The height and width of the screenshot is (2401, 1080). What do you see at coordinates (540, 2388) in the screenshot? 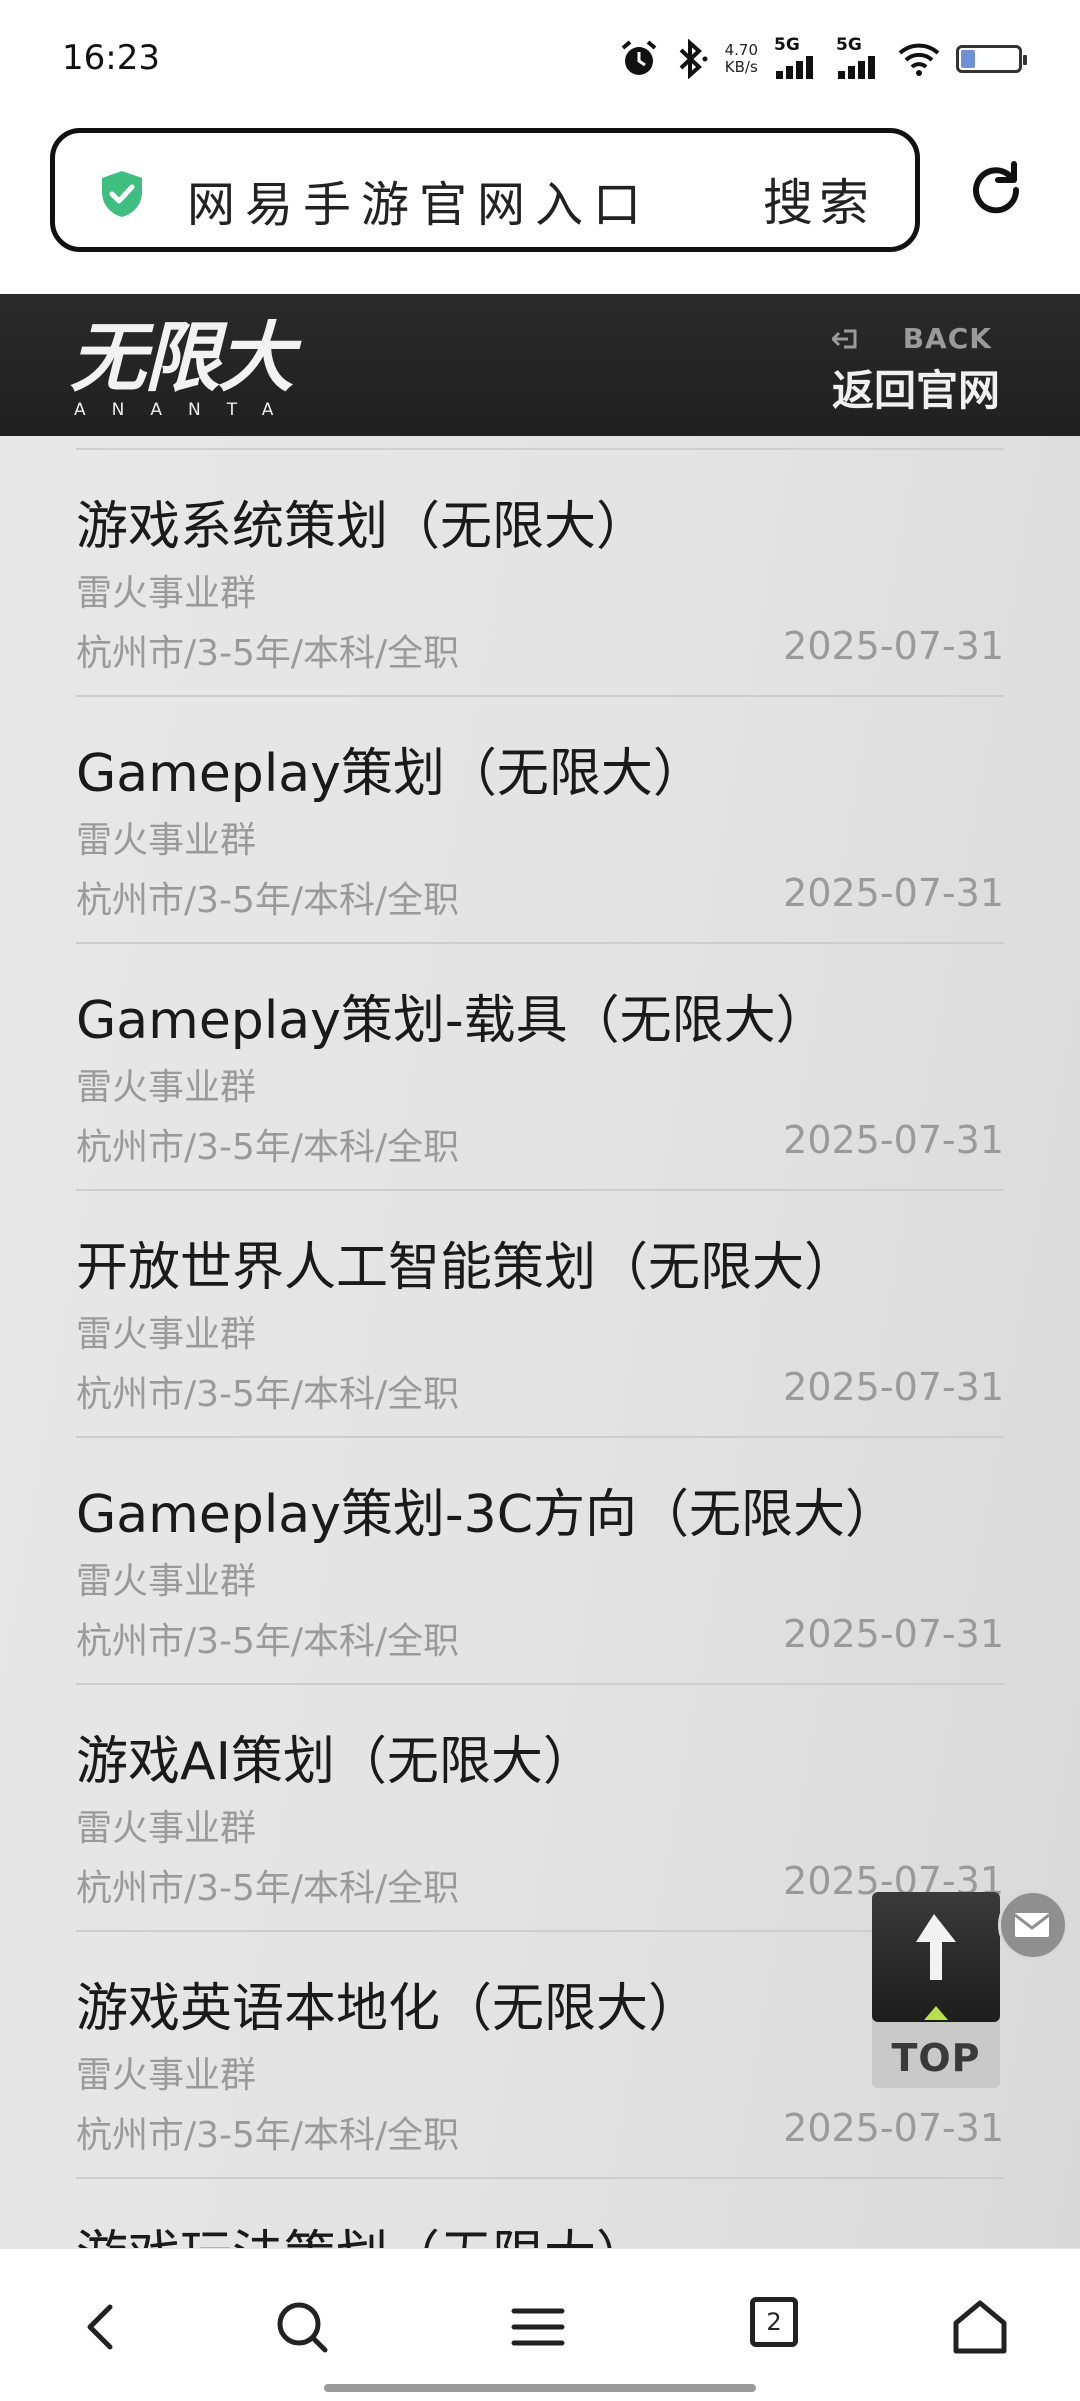
I see `home-indicator` at bounding box center [540, 2388].